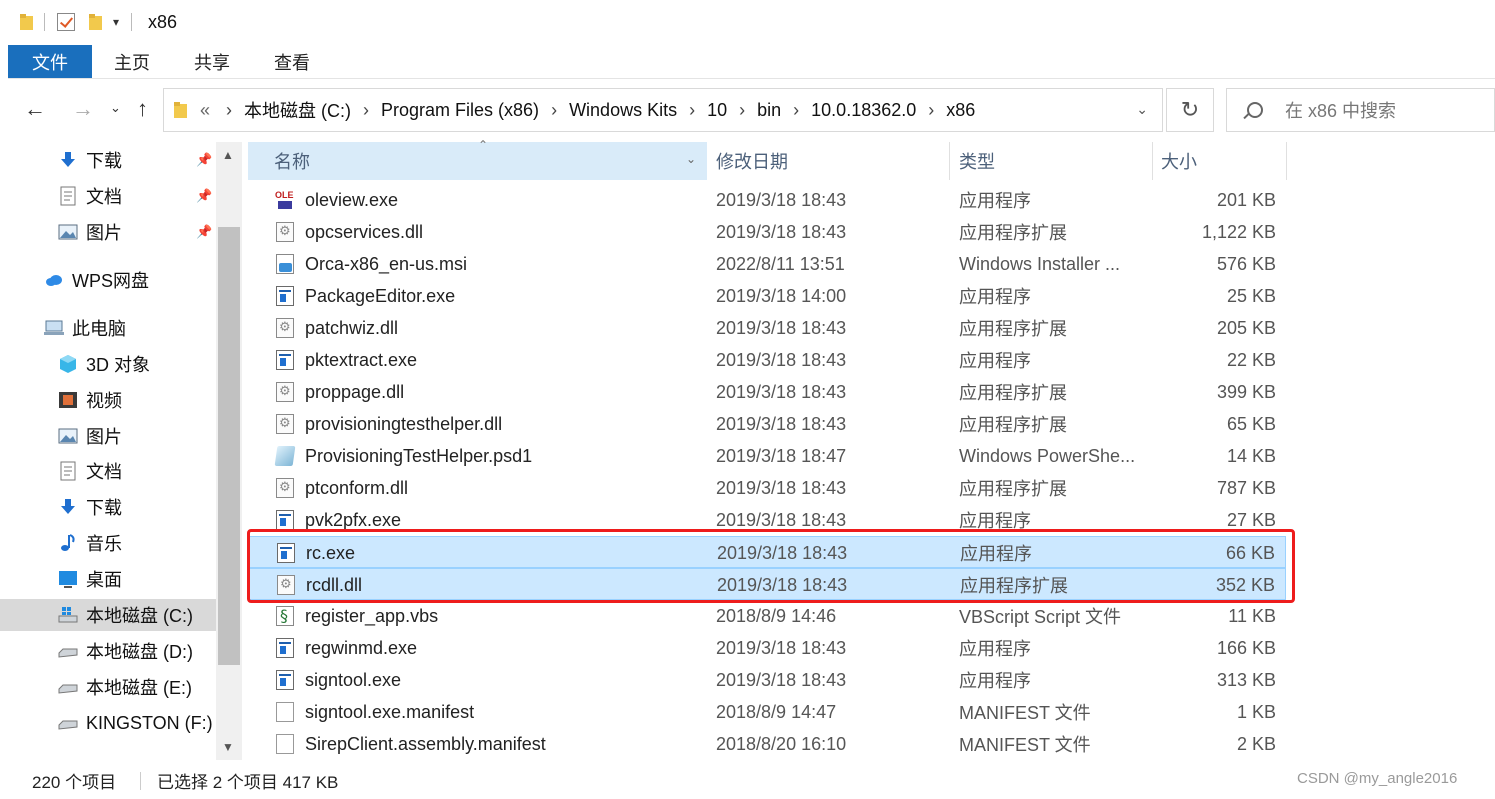  Describe the element at coordinates (108, 687) in the screenshot. I see `sidebar-item: 本地磁盘 (E:)` at that location.